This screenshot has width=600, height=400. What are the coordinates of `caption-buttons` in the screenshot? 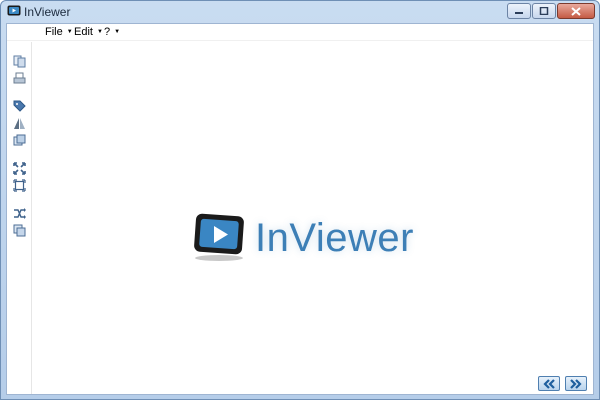 It's located at (550, 11).